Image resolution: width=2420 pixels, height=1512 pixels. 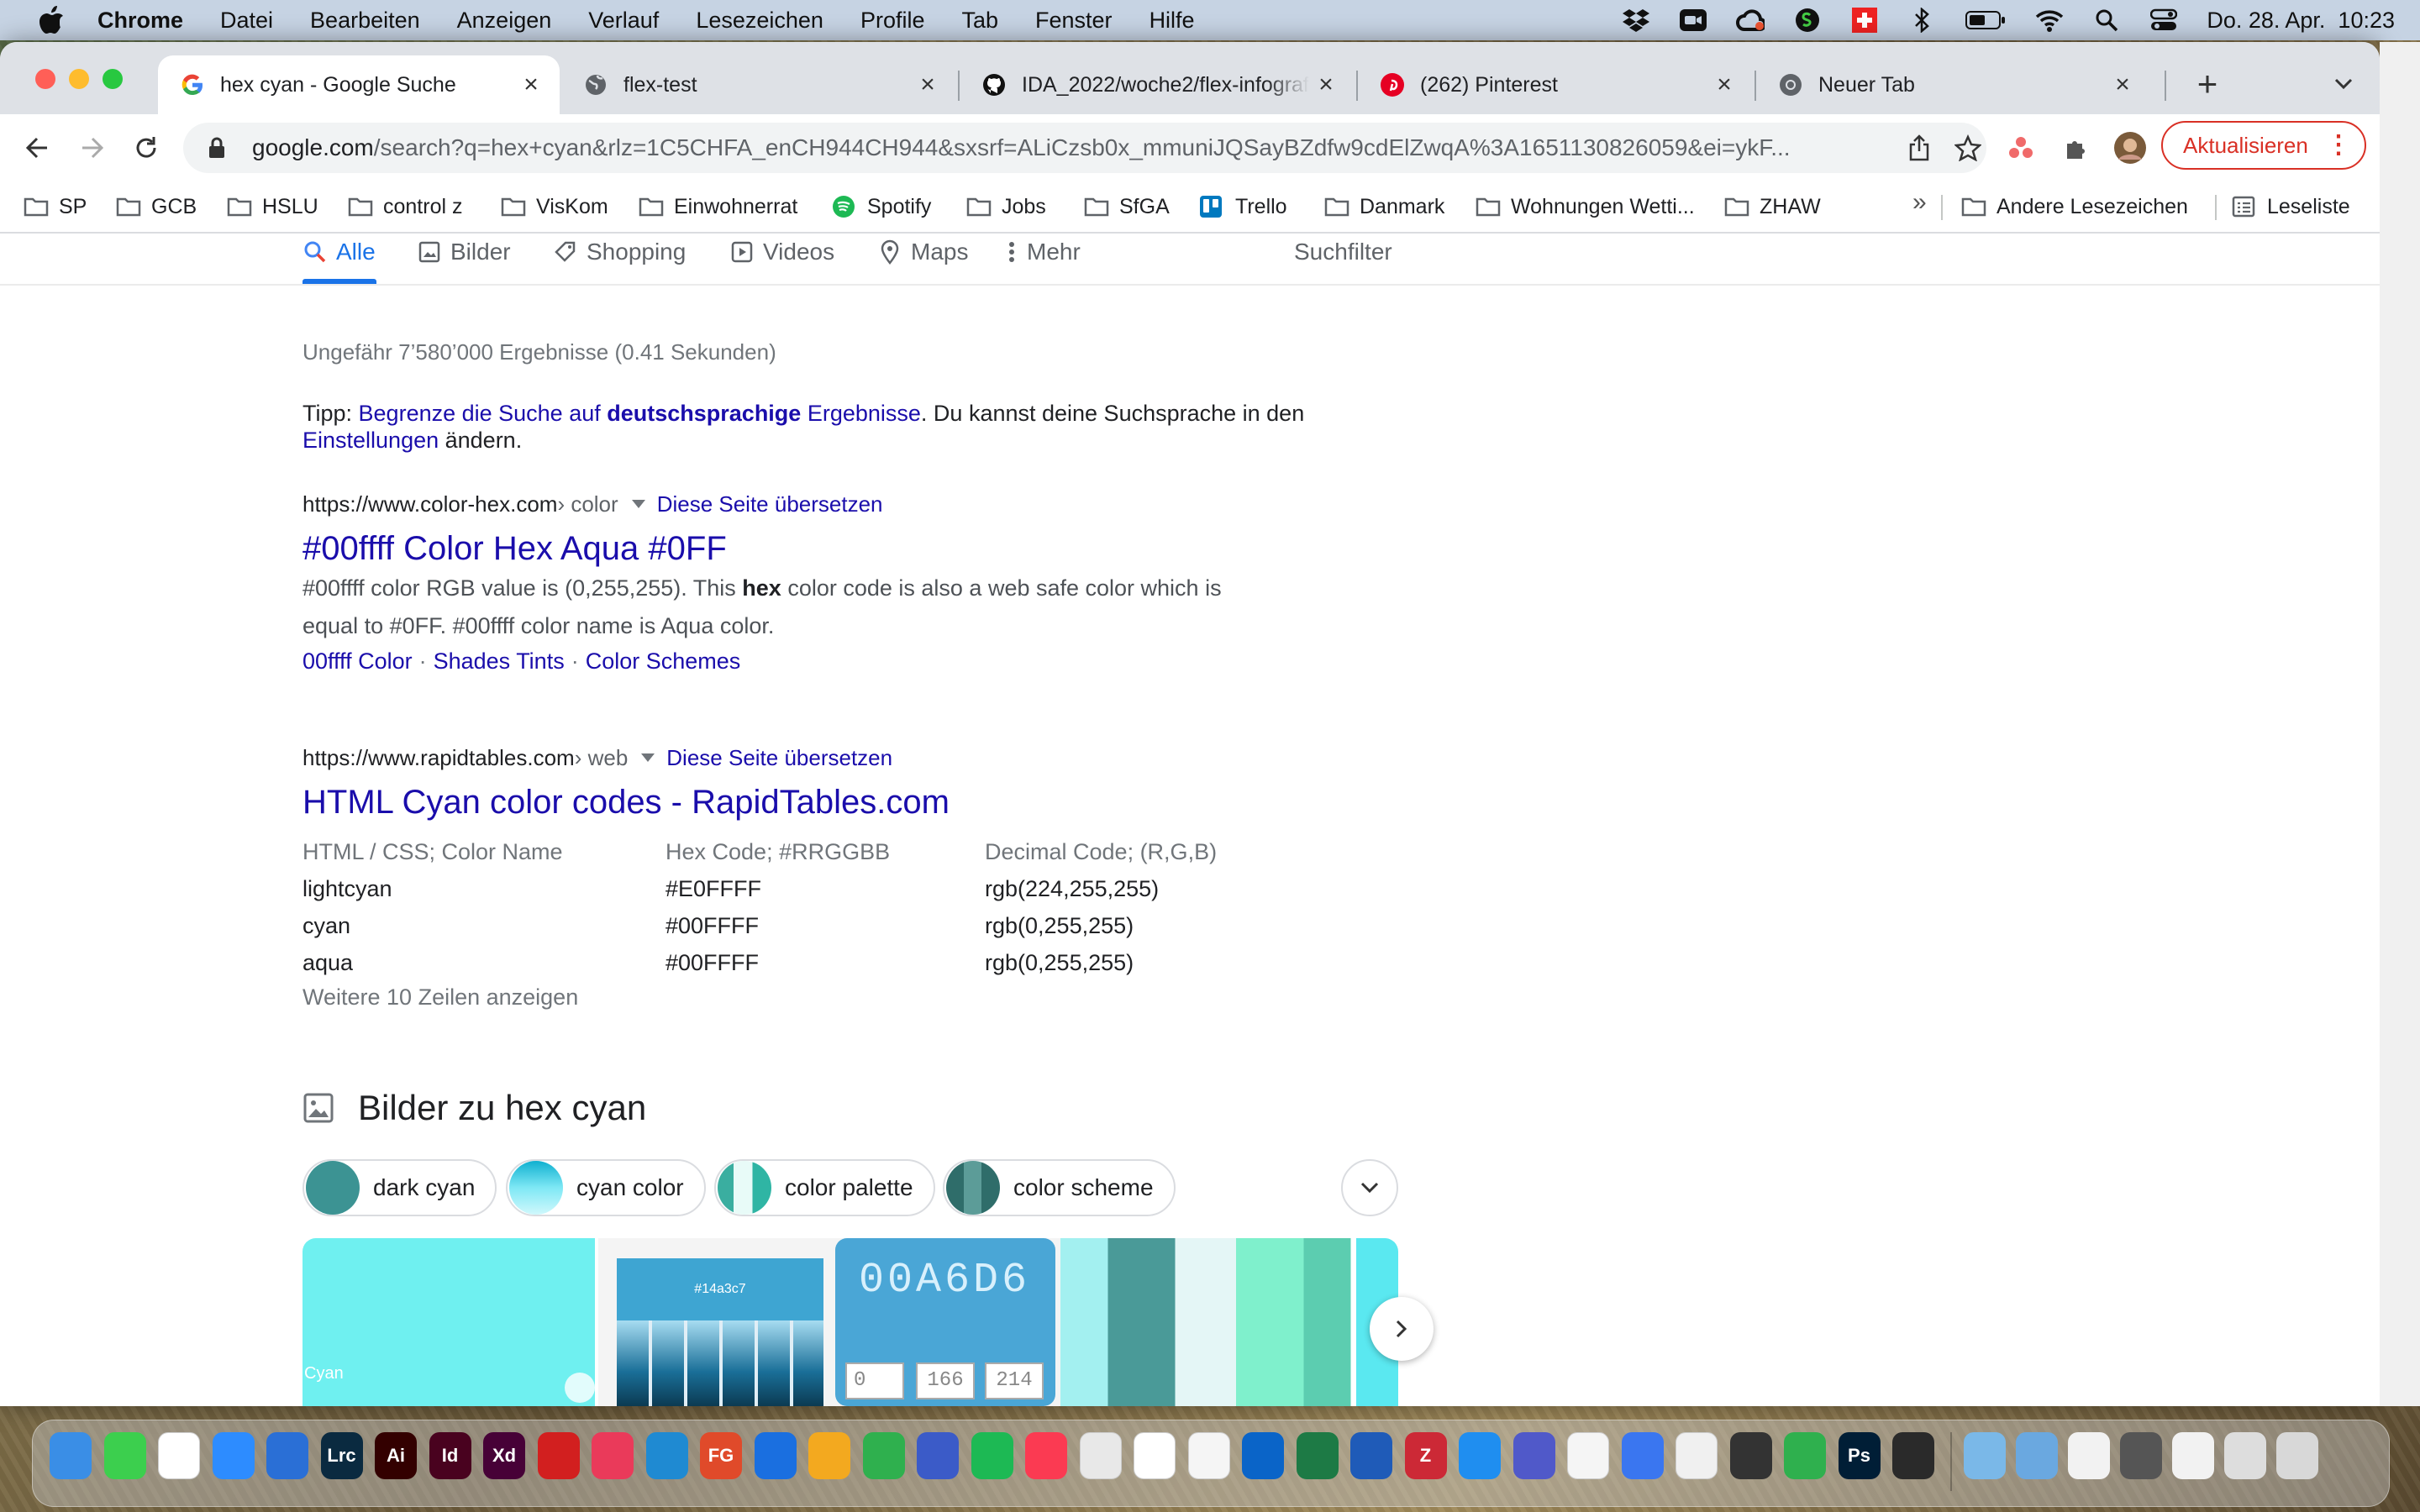 What do you see at coordinates (1805, 1455) in the screenshot?
I see `evernote-alt-icon` at bounding box center [1805, 1455].